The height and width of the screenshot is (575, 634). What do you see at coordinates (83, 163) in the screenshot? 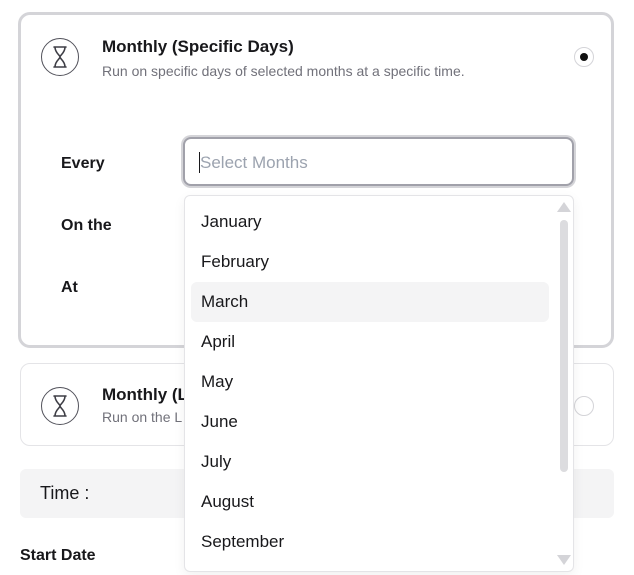
I see `every-label: Every` at bounding box center [83, 163].